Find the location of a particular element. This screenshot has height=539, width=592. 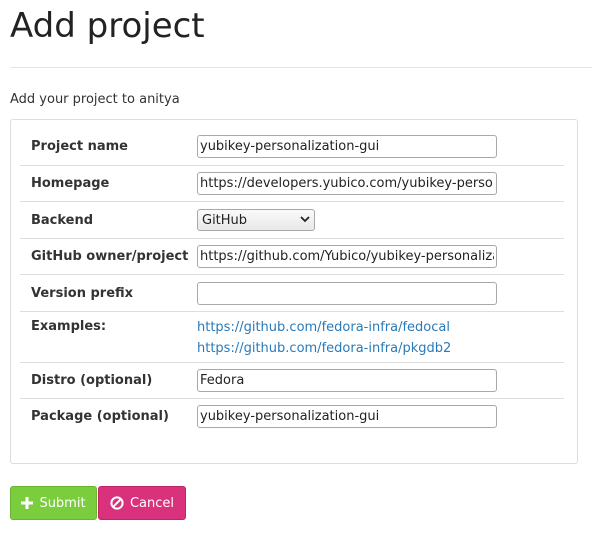

page-title: Add project is located at coordinates (107, 26).